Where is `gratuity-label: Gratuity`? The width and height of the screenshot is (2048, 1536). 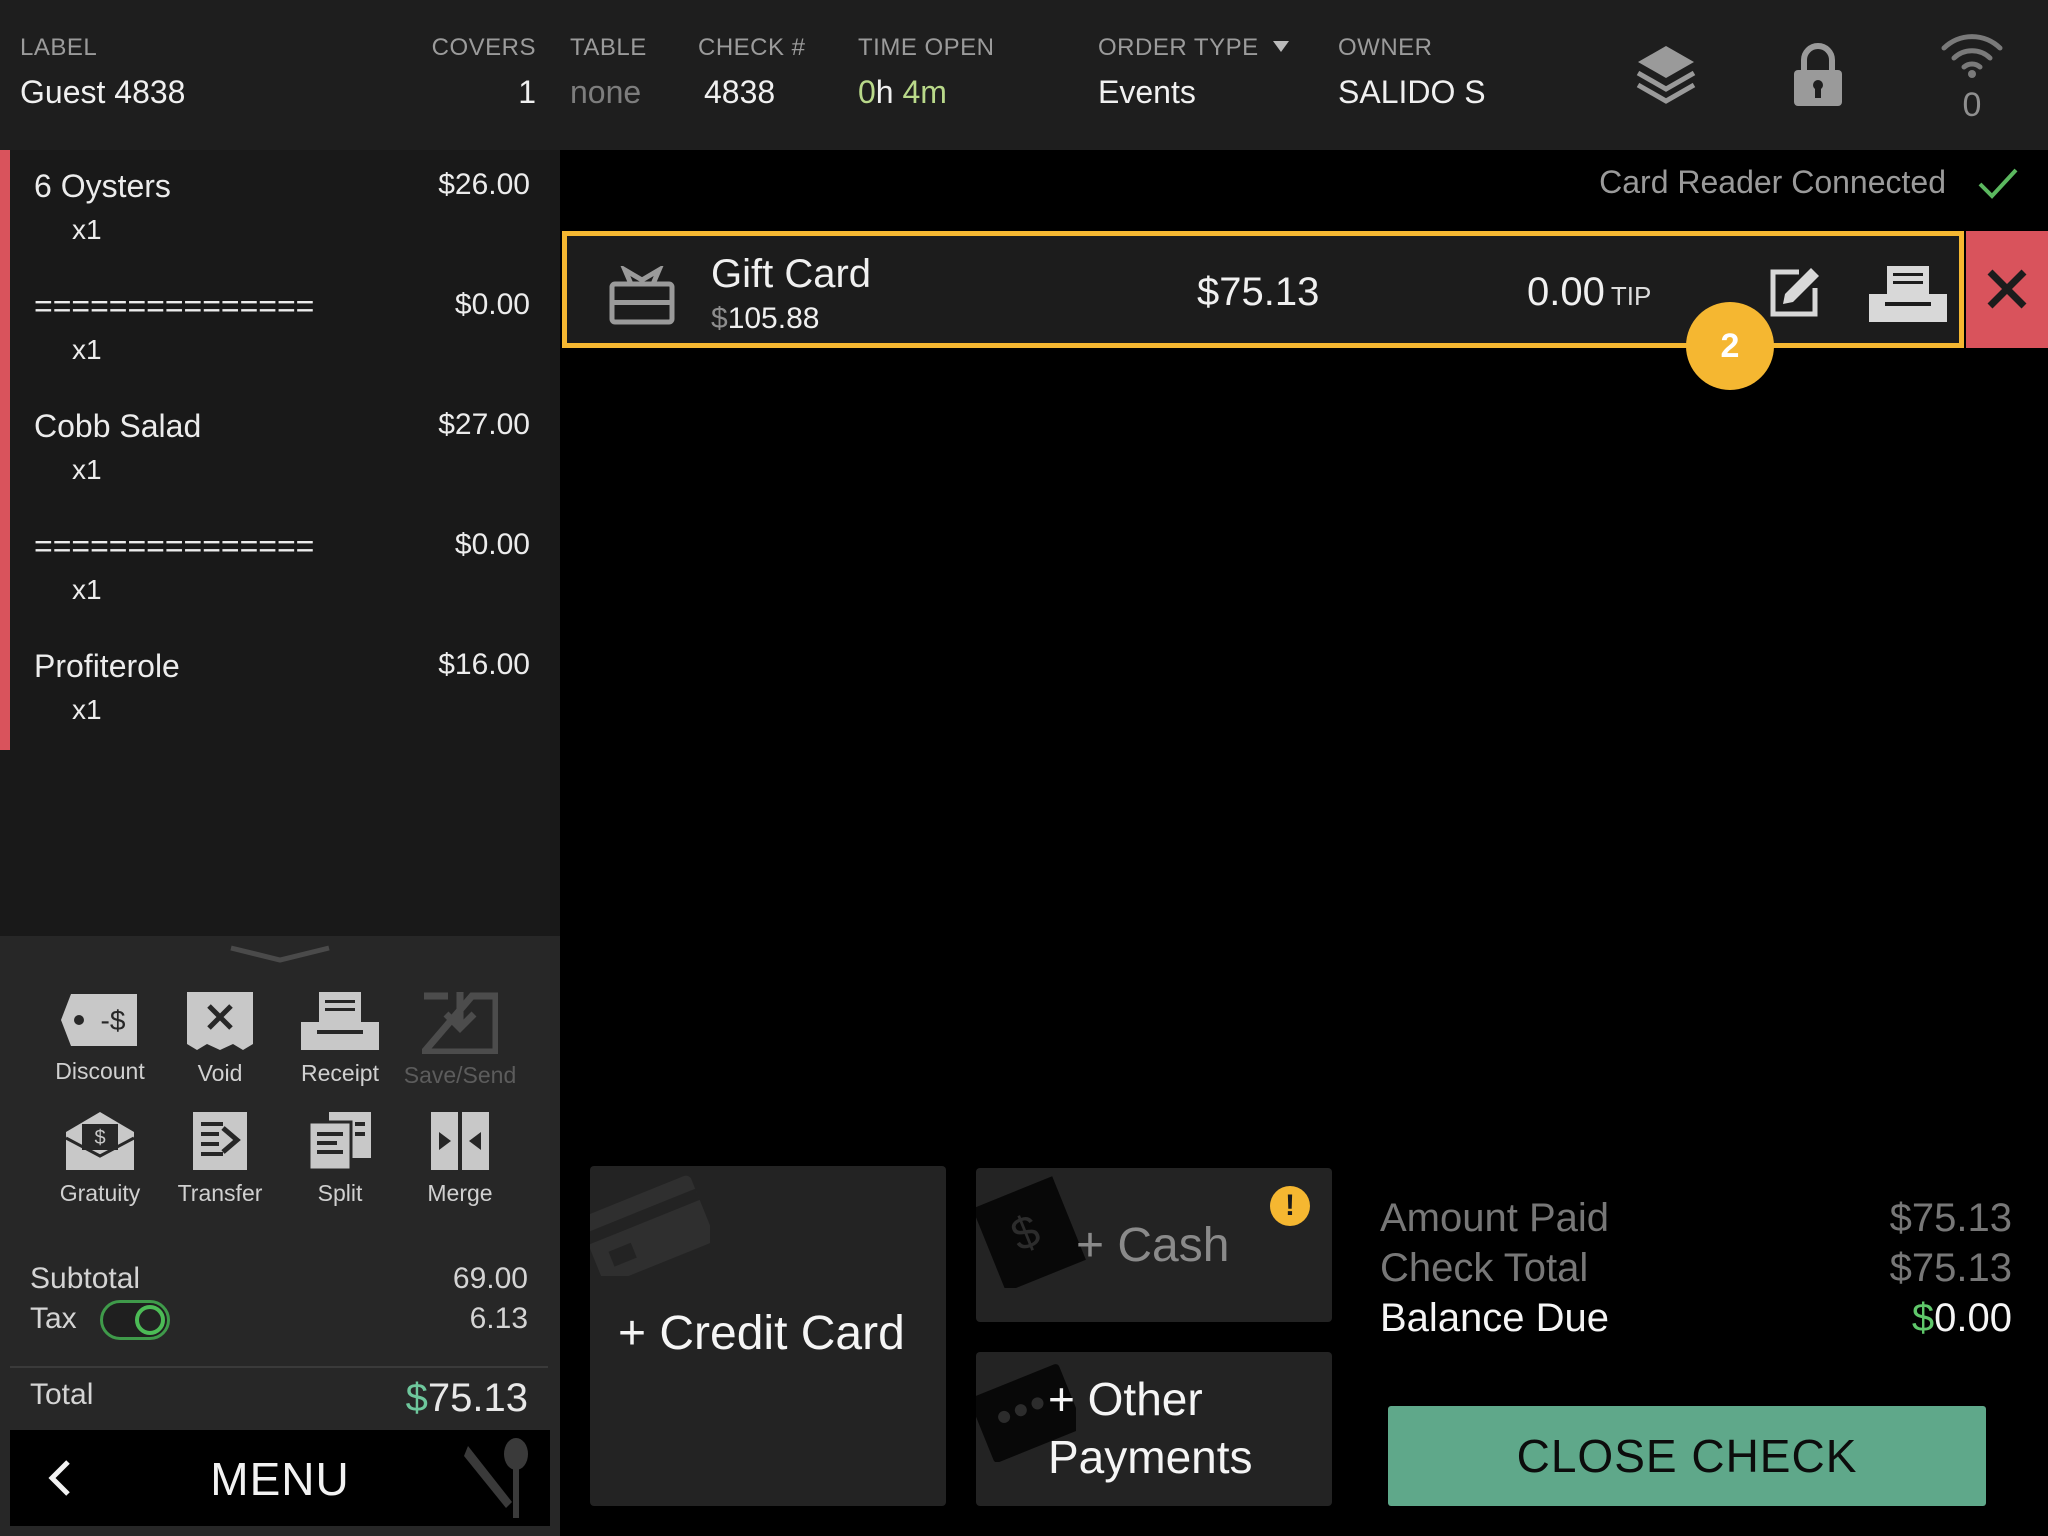
gratuity-label: Gratuity is located at coordinates (100, 1193).